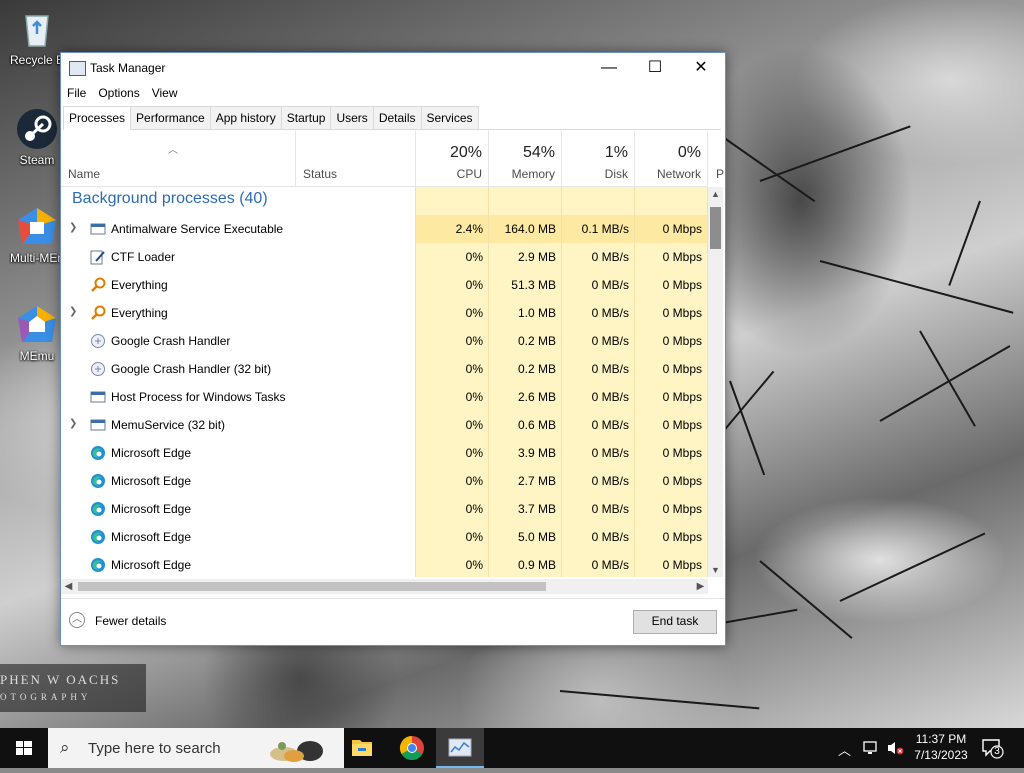  Describe the element at coordinates (561, 382) in the screenshot. I see `column-separator` at that location.